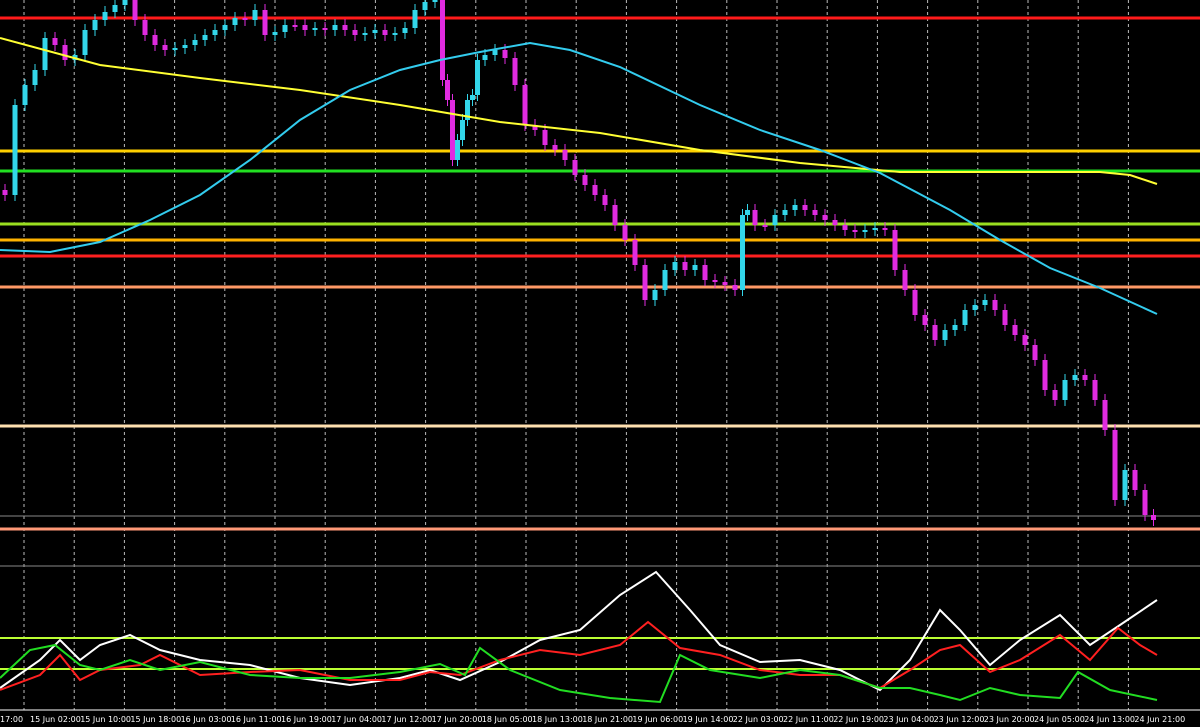 This screenshot has height=727, width=1200. Describe the element at coordinates (105, 719) in the screenshot. I see `x-tick-label: 15 Jun 10:00` at that location.